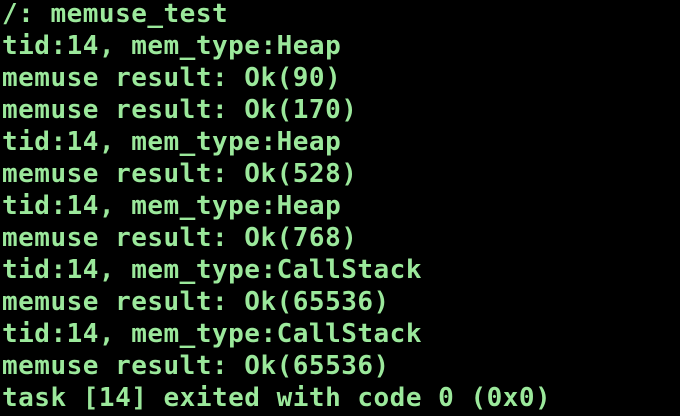  Describe the element at coordinates (277, 398) in the screenshot. I see `exit-status-line: task [14] exited with code 0 (0x0)` at that location.